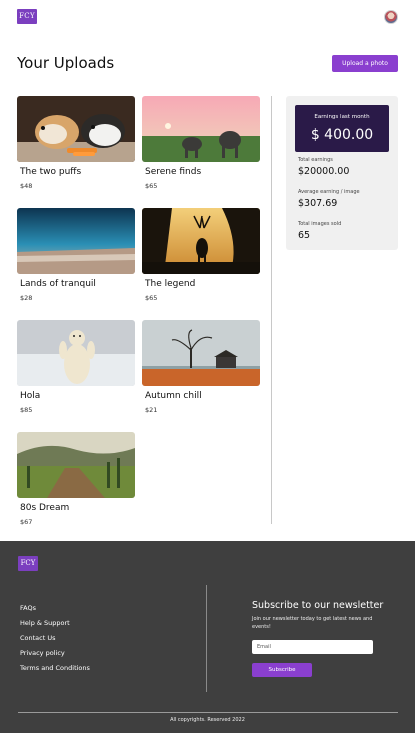 The width and height of the screenshot is (415, 733). What do you see at coordinates (151, 410) in the screenshot?
I see `upload-price: $21` at bounding box center [151, 410].